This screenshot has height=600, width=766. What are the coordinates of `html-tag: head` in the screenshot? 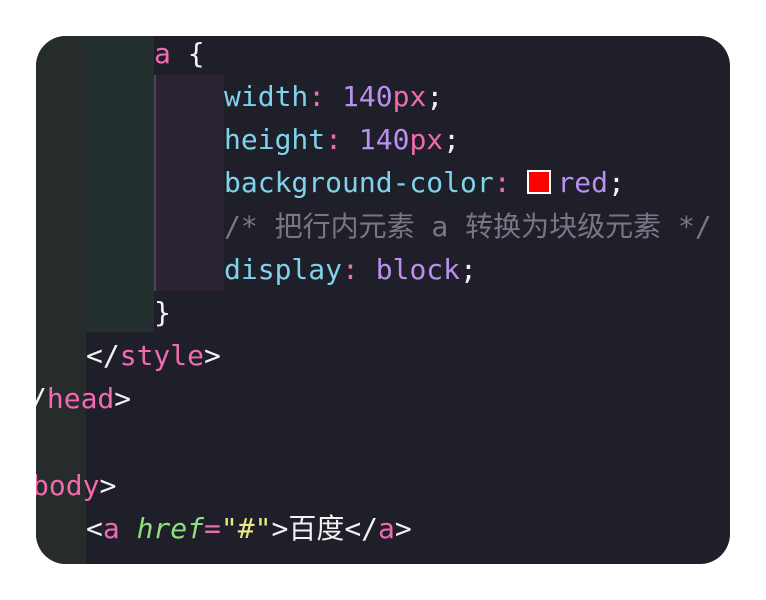 It's located at (80, 398).